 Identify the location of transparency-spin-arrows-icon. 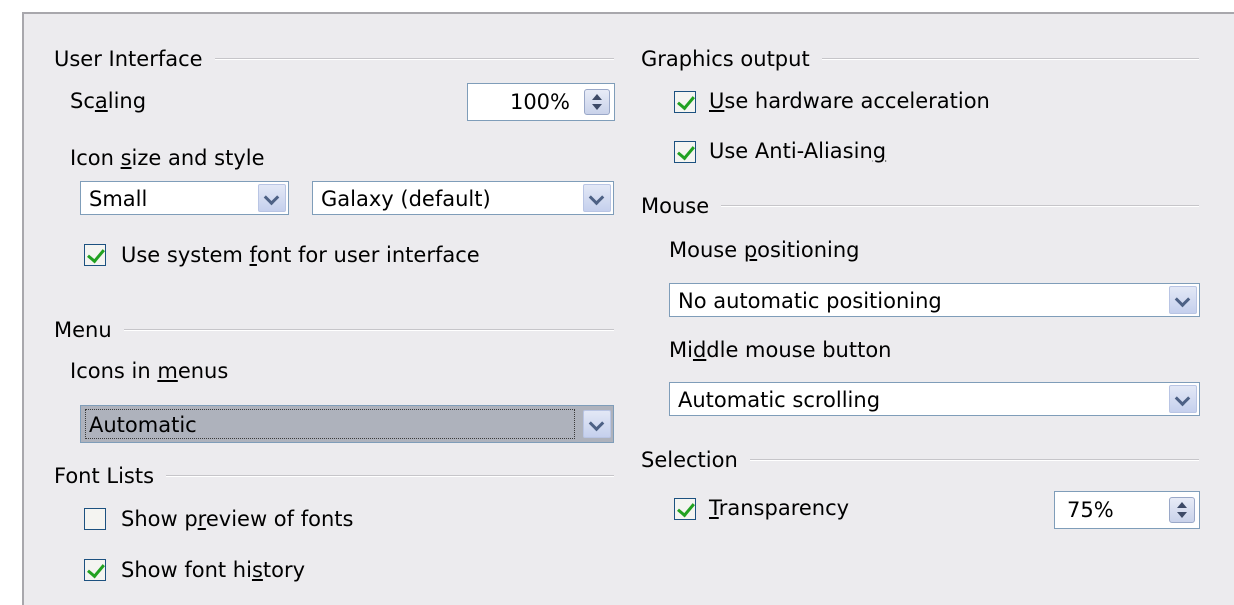
(1182, 510).